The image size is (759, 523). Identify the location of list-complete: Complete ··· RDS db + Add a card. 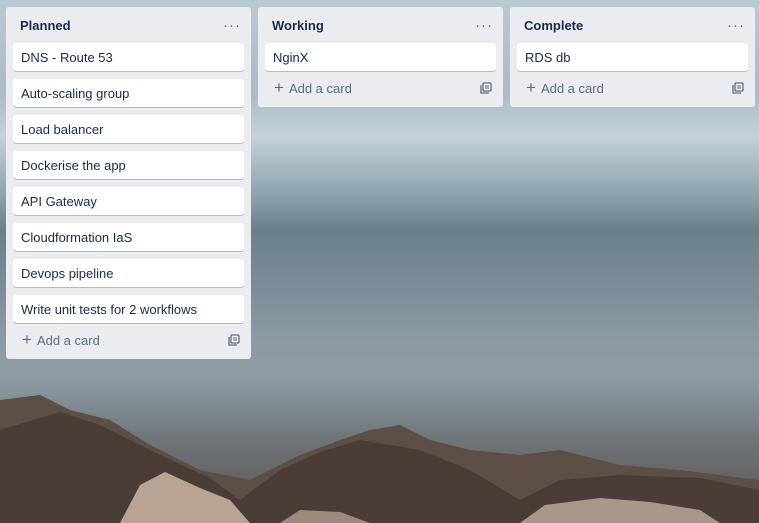
(632, 57).